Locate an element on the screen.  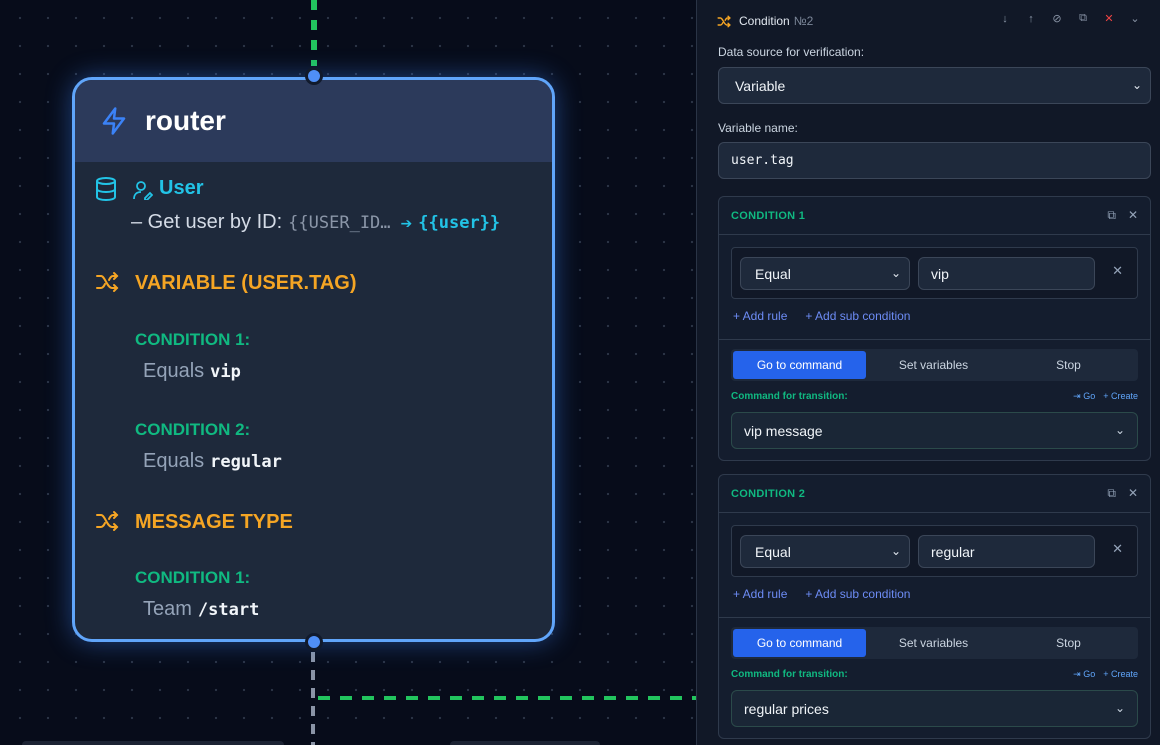
rule-row: Equal ⌄ regular ✕ is located at coordinates (934, 551).